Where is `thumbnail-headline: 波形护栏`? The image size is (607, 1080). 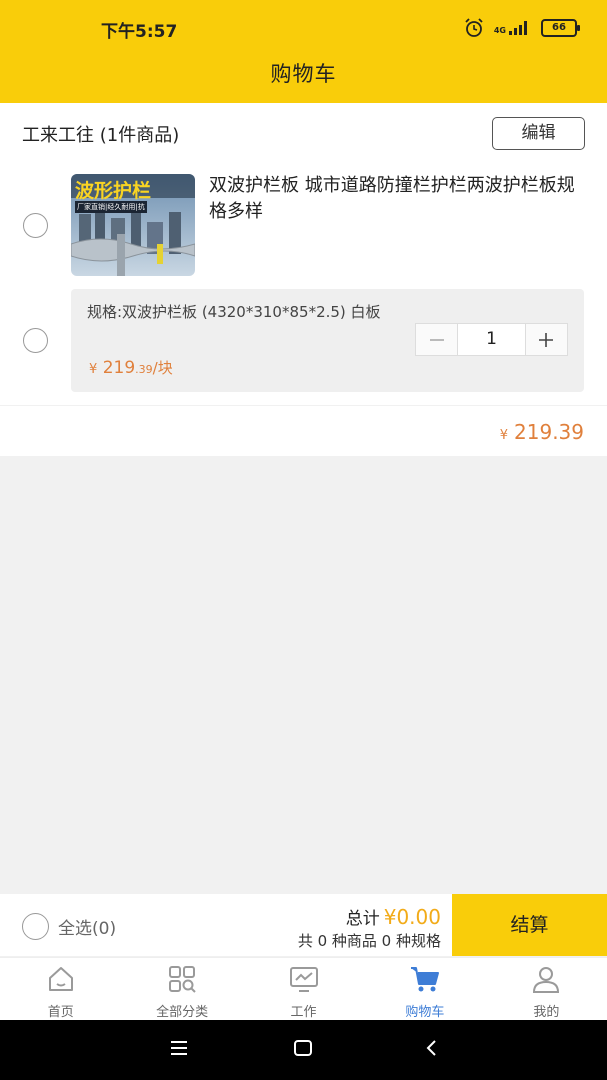
thumbnail-headline: 波形护栏 is located at coordinates (113, 191).